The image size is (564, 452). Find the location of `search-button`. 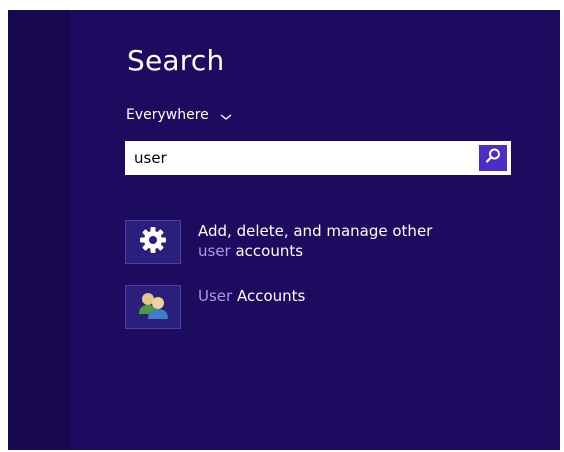

search-button is located at coordinates (493, 158).